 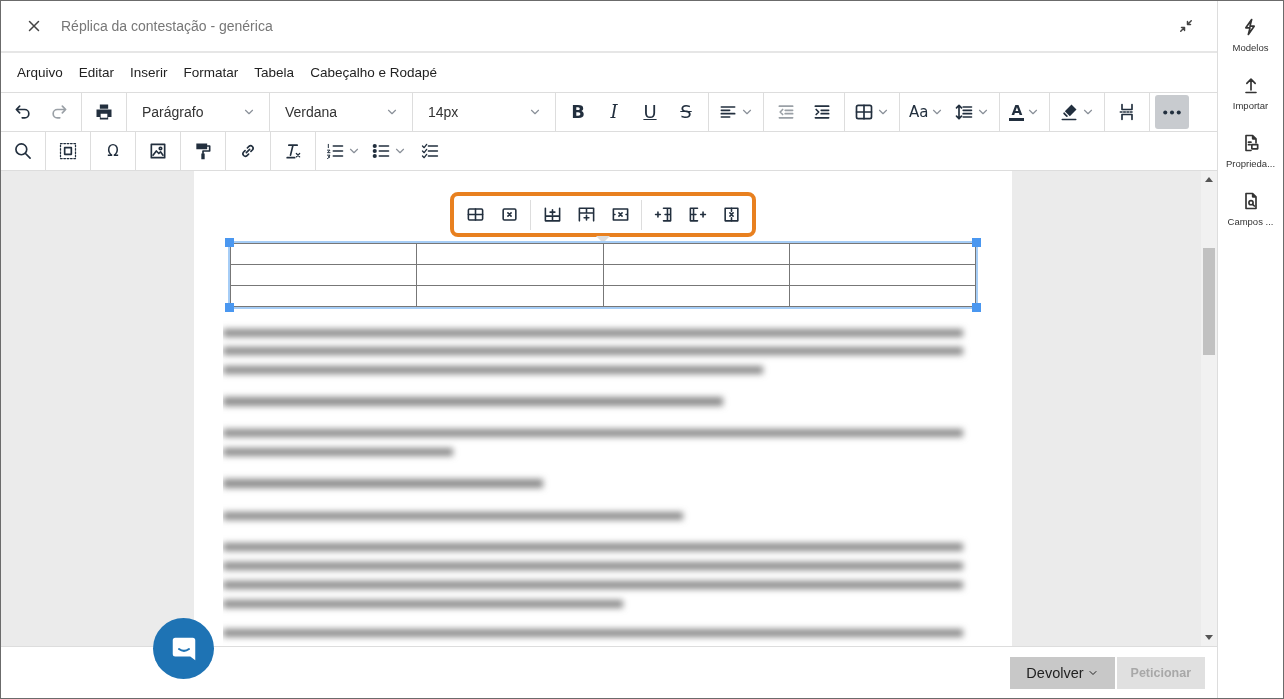 I want to click on collapse-icon, so click(x=1186, y=26).